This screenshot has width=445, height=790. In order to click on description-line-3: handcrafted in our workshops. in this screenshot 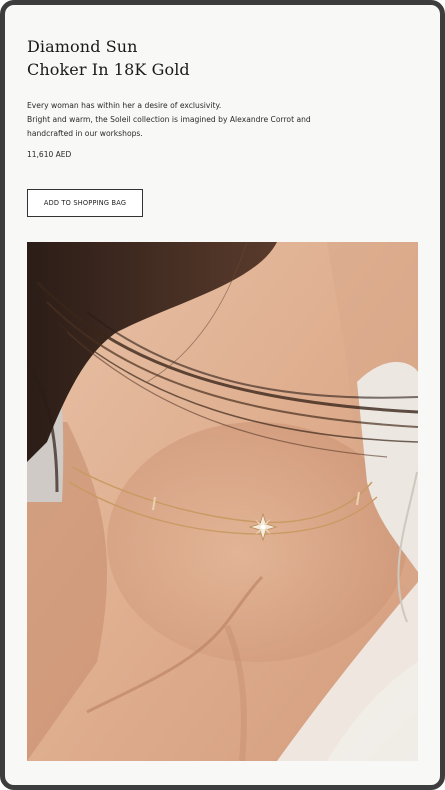, I will do `click(85, 133)`.